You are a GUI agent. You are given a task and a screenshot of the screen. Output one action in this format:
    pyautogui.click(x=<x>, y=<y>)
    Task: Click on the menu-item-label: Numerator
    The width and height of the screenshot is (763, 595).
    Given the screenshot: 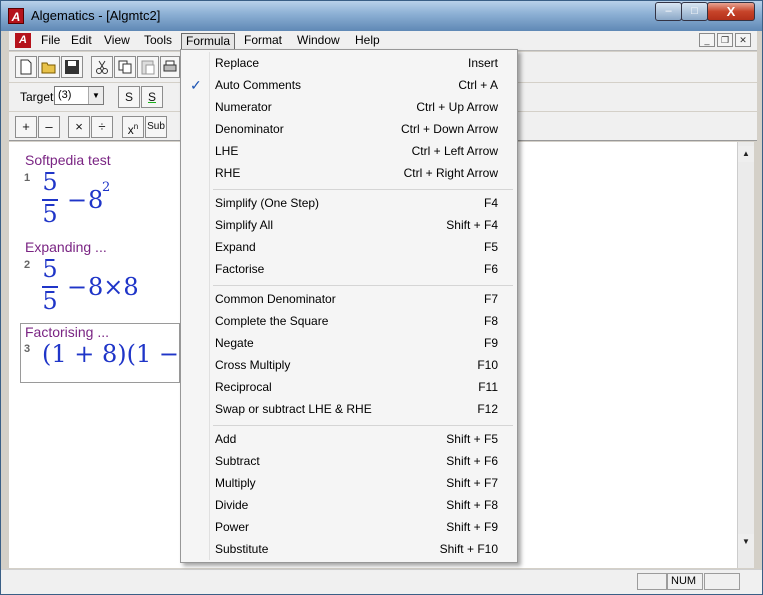 What is the action you would take?
    pyautogui.click(x=243, y=107)
    